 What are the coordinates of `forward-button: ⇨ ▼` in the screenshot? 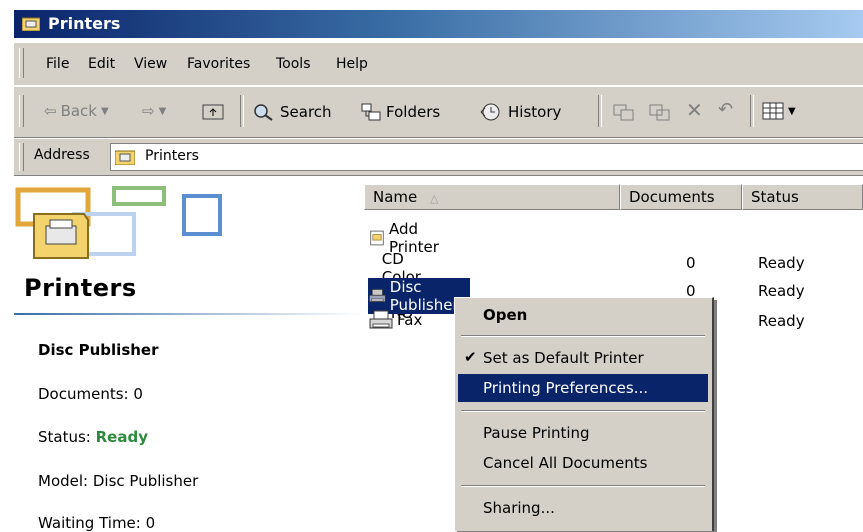 It's located at (154, 111).